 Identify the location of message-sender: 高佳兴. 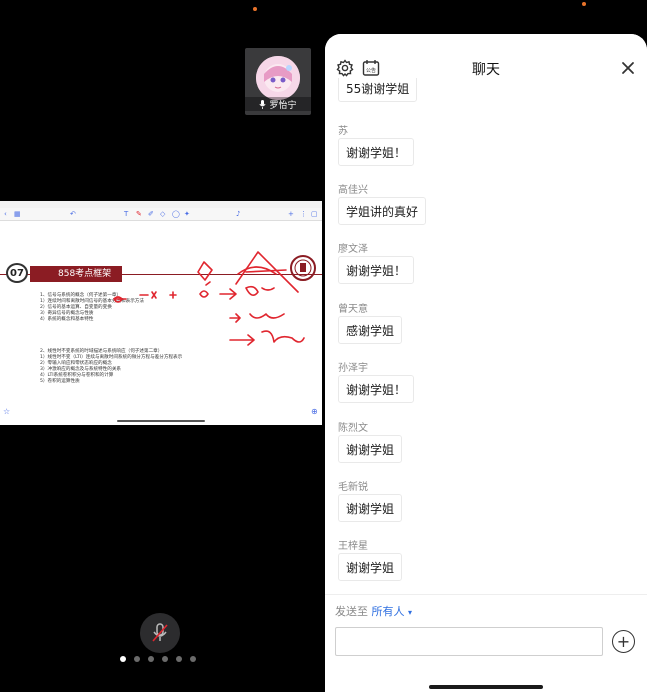
(353, 190).